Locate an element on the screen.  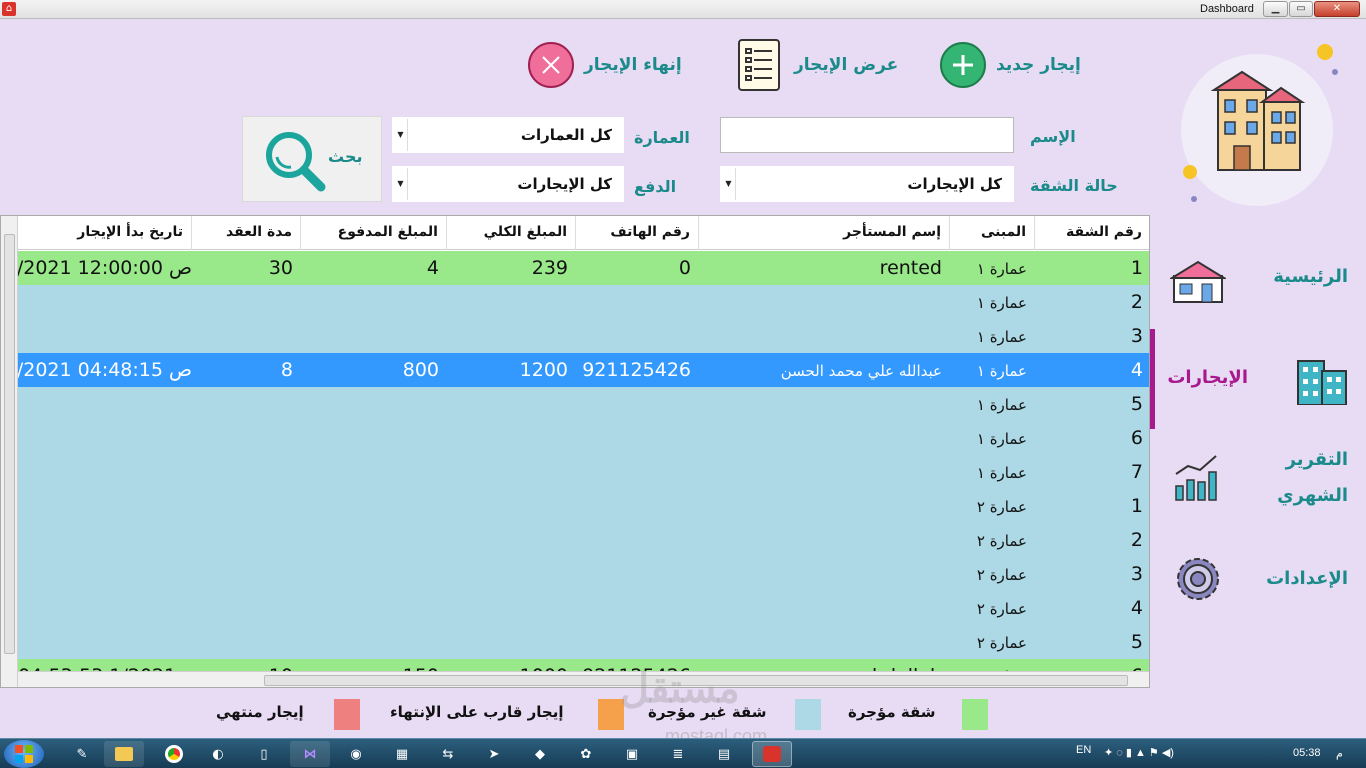
cell-total: 1200 is located at coordinates (543, 370).